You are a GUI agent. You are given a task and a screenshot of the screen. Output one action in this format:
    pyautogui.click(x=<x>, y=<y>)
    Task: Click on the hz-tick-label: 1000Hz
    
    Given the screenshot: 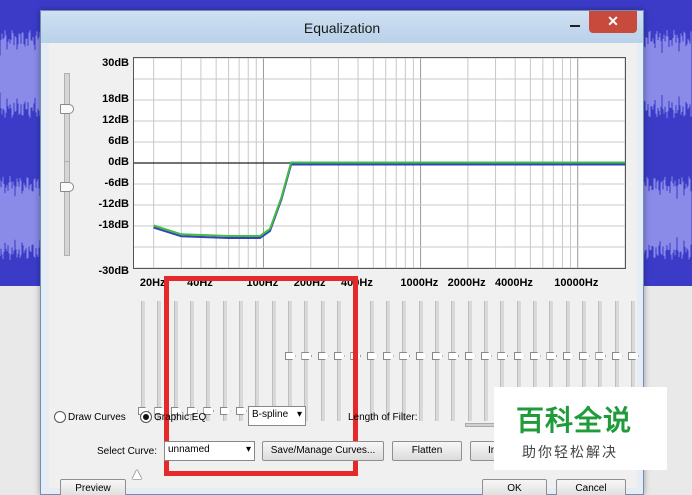 What is the action you would take?
    pyautogui.click(x=419, y=283)
    